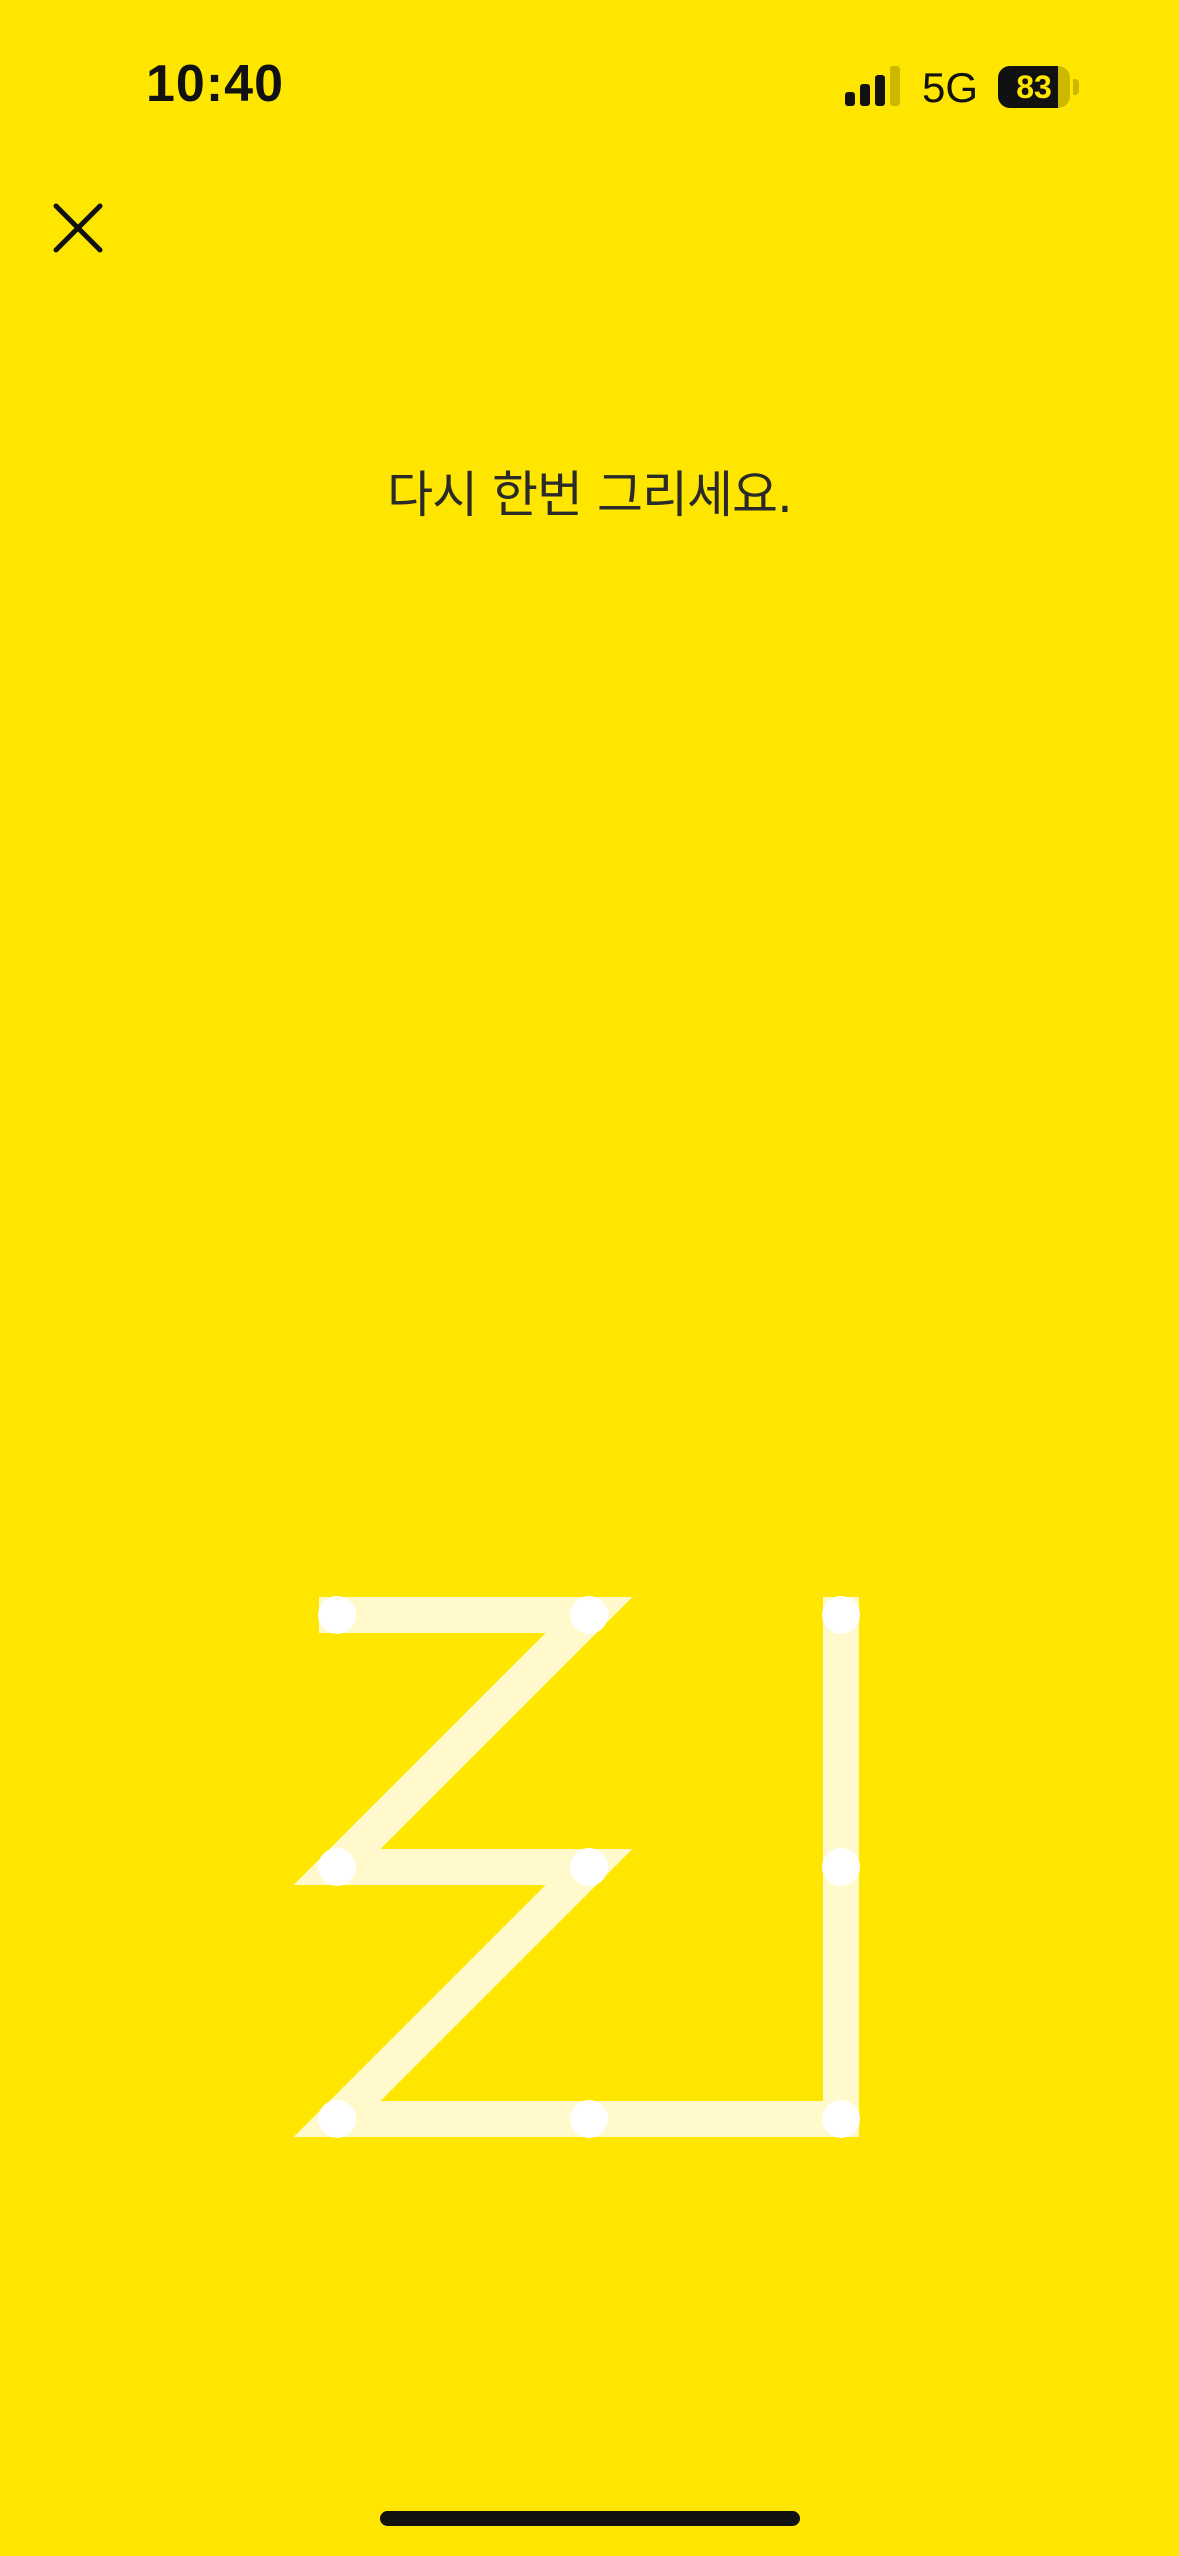 The width and height of the screenshot is (1179, 2556). I want to click on pattern-canvas, so click(597, 1875).